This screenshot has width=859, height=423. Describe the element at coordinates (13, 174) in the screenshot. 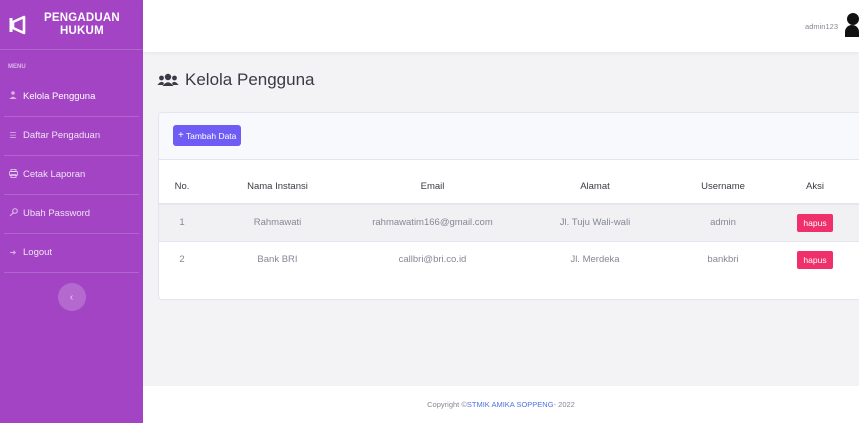

I see `print-icon` at that location.